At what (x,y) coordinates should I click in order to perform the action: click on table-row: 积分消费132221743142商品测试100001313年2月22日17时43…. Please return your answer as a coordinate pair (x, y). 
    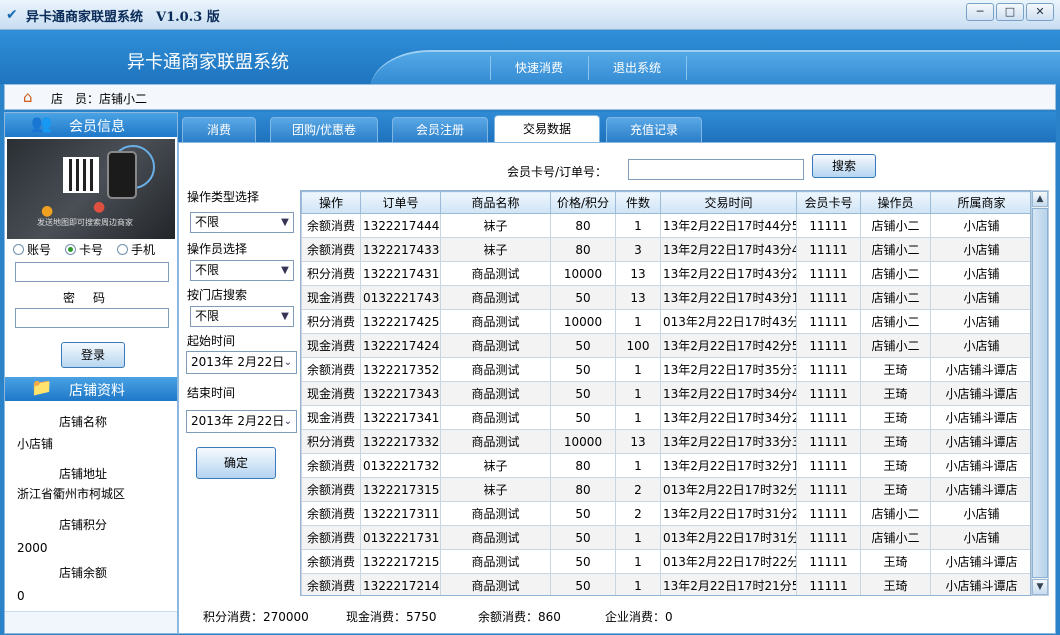
    Looking at the image, I should click on (665, 273).